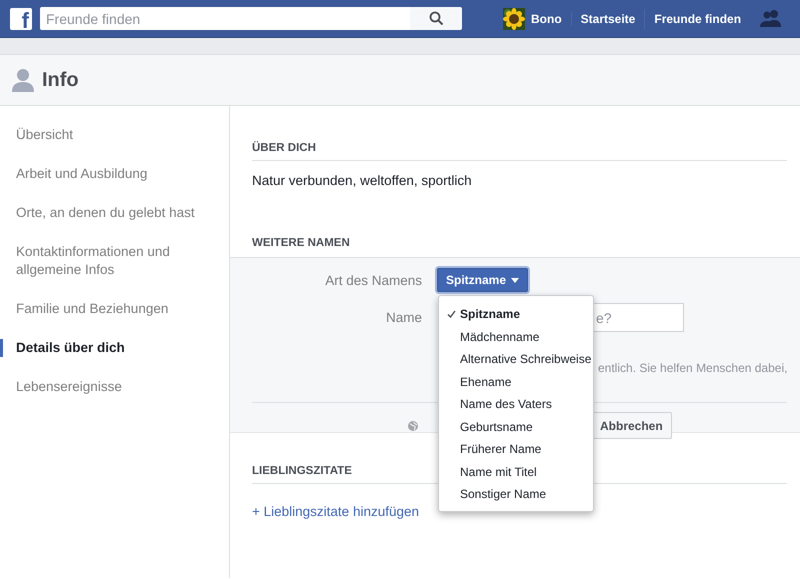 The width and height of the screenshot is (800, 579). I want to click on add-quotes-link: + Lieblingszitate hinzufügen, so click(335, 511).